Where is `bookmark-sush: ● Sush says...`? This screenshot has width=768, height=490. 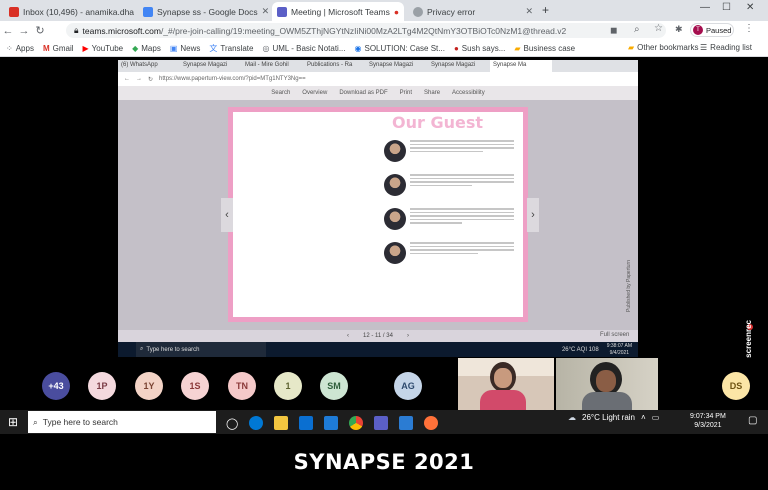
bookmark-sush: ● Sush says... is located at coordinates (479, 48).